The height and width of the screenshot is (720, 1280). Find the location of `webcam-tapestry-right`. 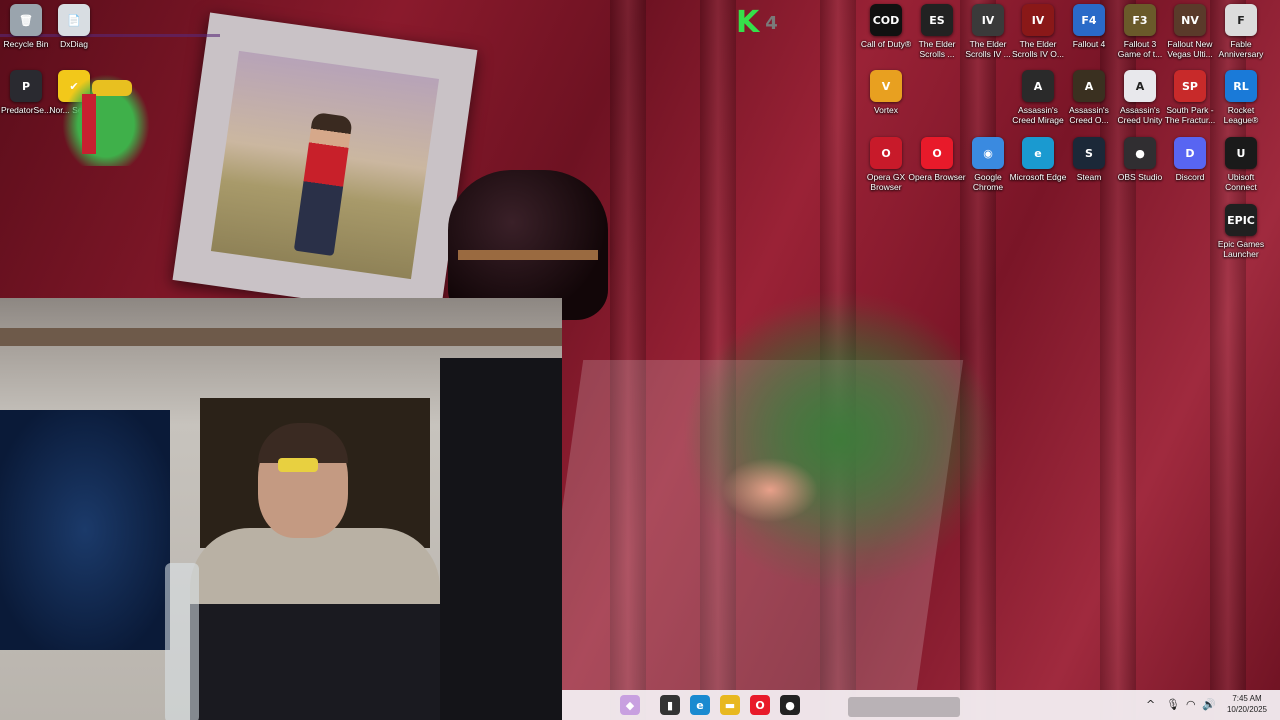

webcam-tapestry-right is located at coordinates (501, 539).